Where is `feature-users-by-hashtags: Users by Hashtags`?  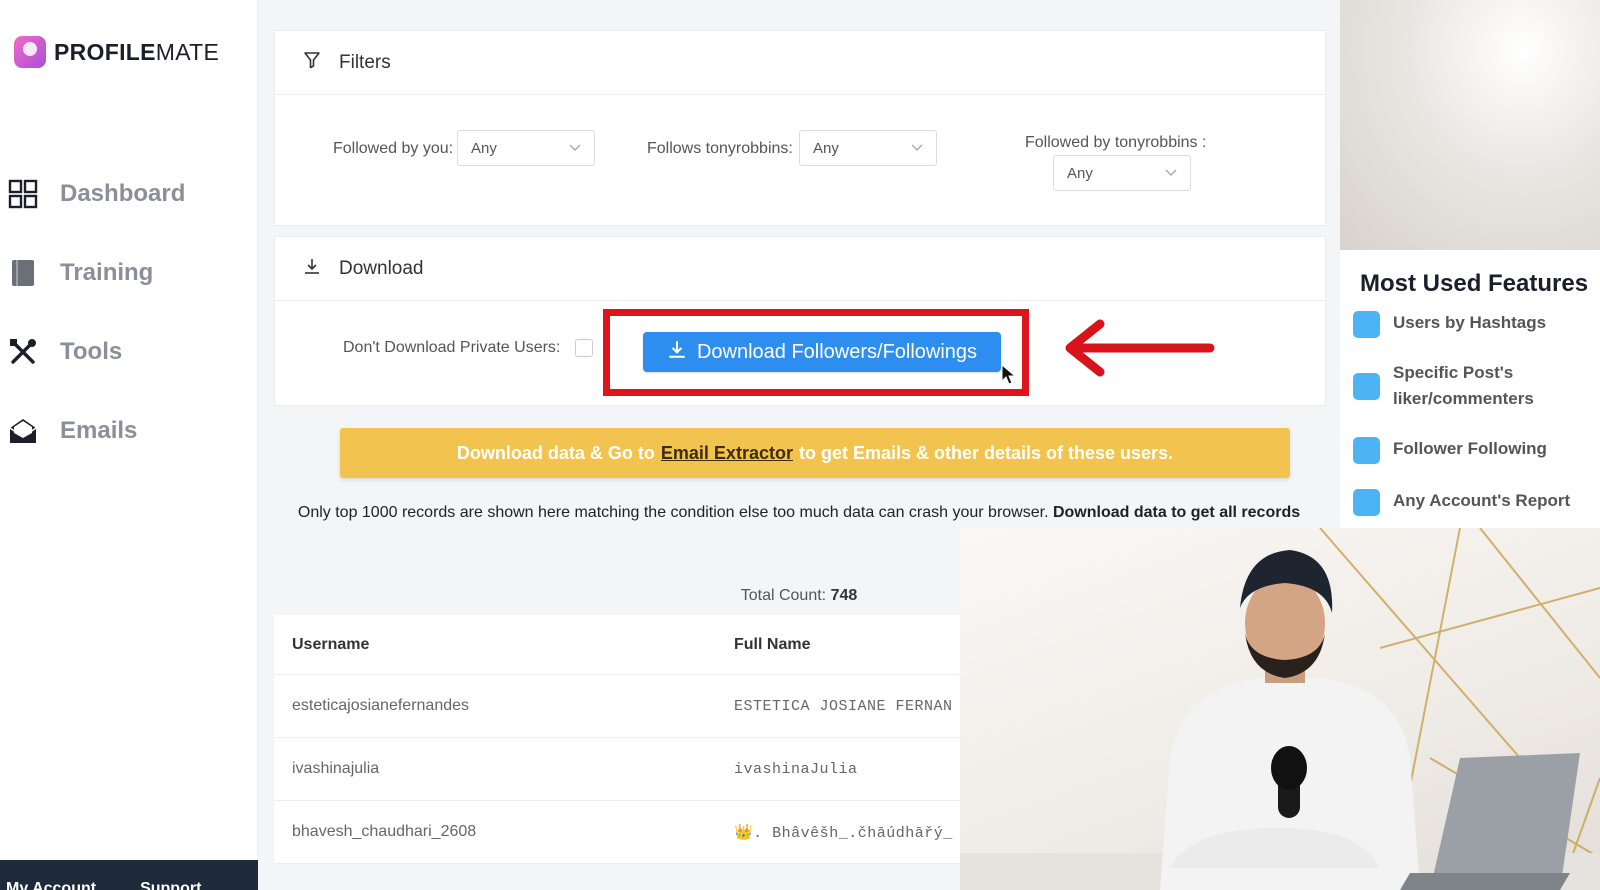
feature-users-by-hashtags: Users by Hashtags is located at coordinates (1476, 324).